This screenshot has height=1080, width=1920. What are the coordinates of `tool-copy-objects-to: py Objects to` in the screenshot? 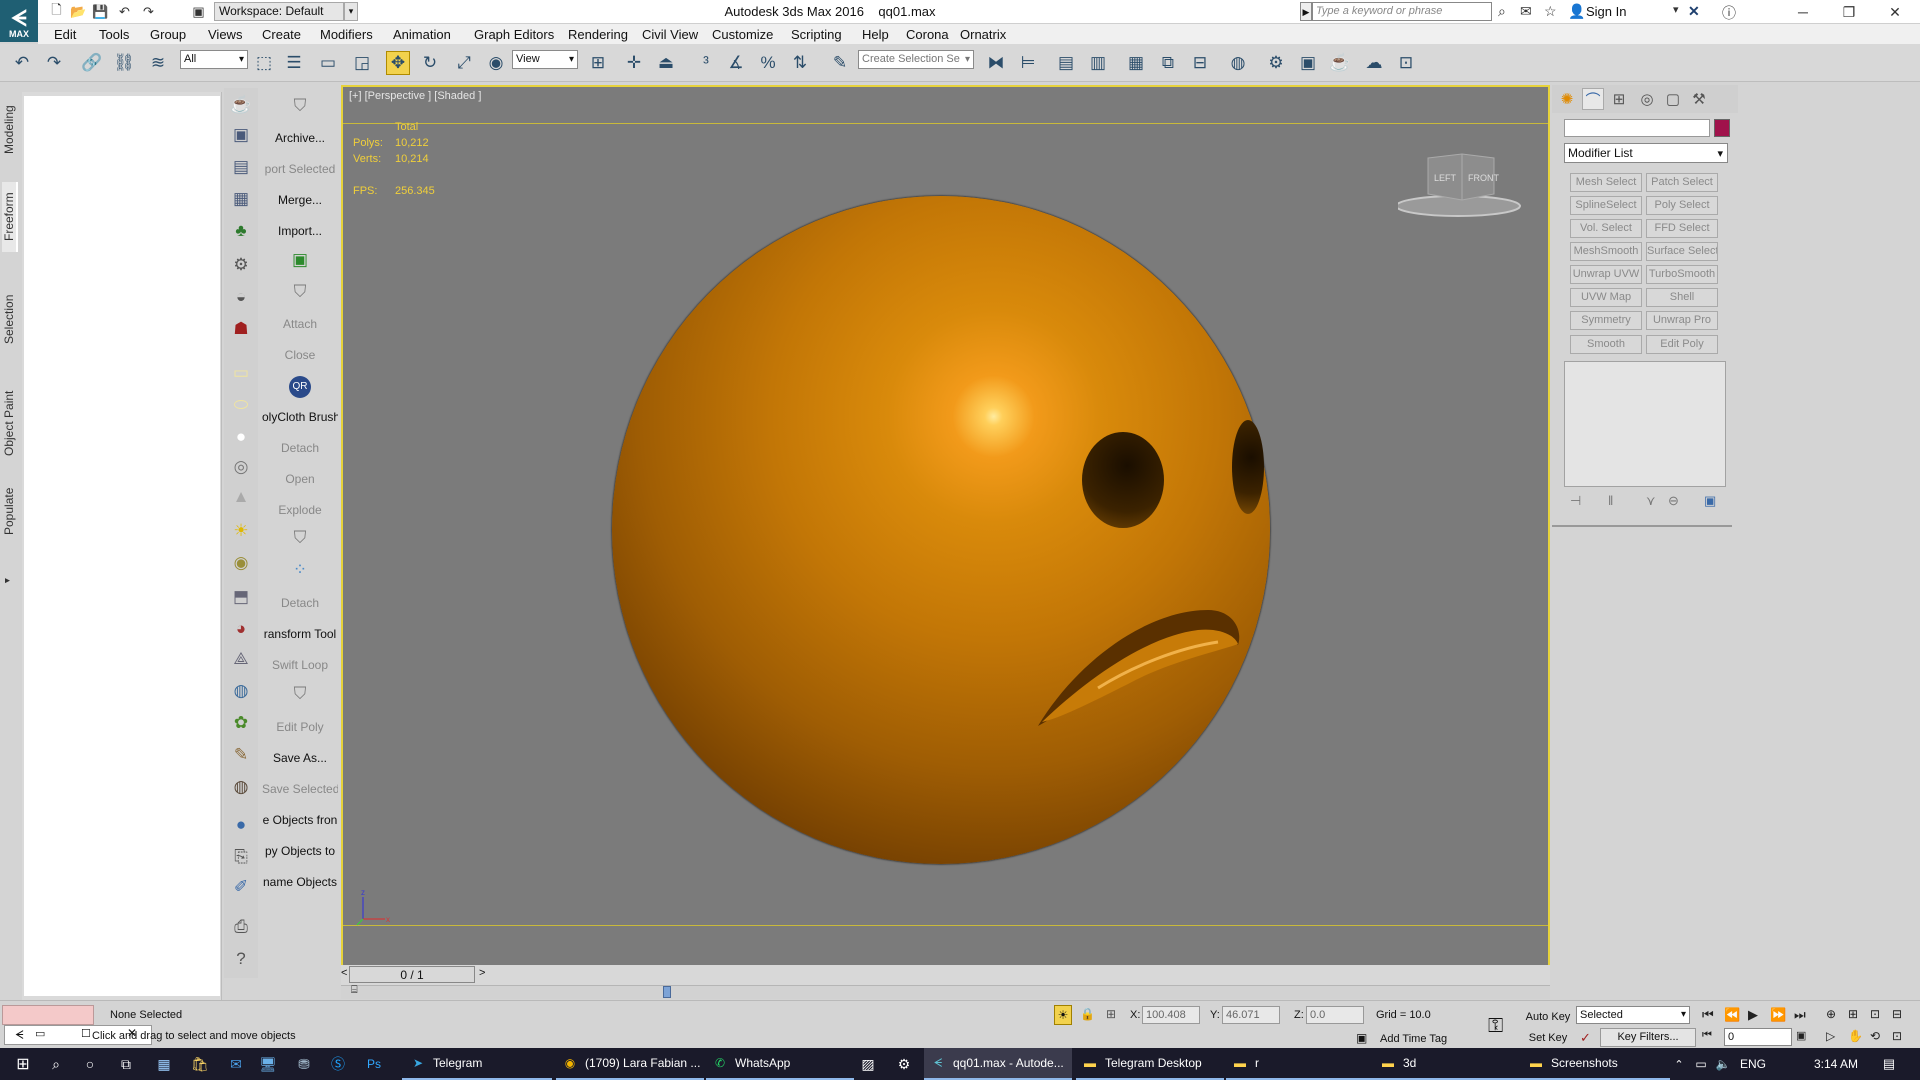 It's located at (300, 851).